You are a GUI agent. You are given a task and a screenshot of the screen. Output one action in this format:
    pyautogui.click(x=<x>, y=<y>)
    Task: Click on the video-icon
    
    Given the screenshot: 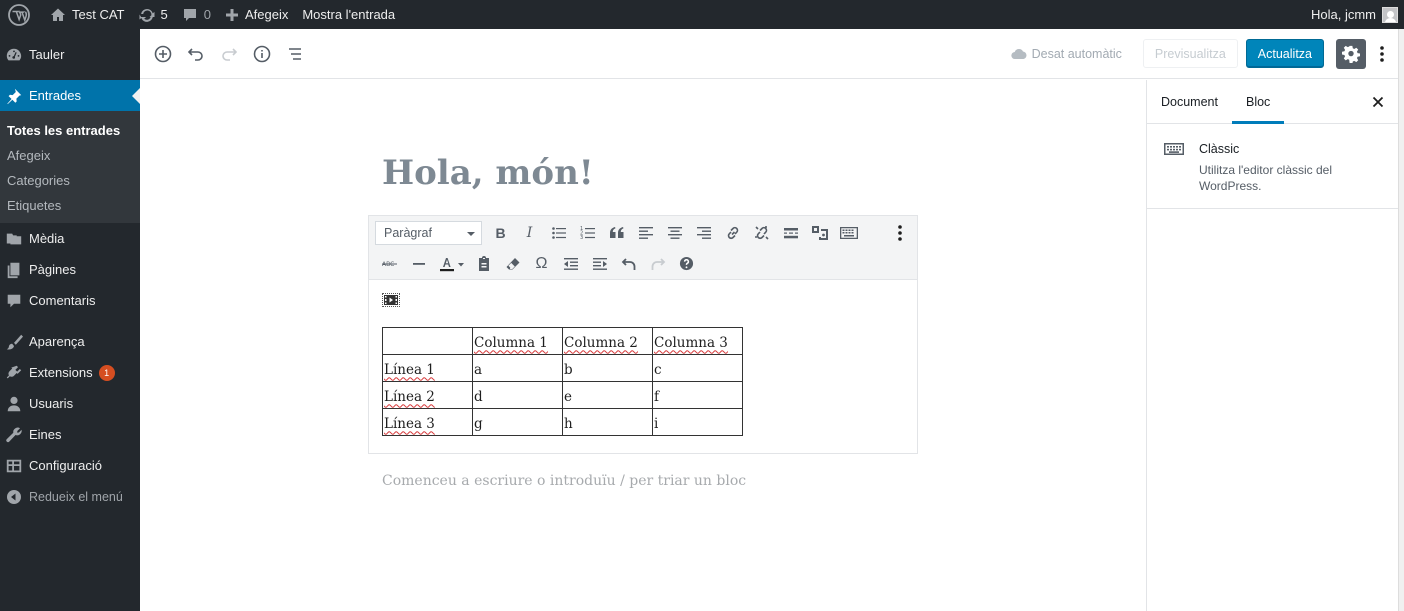 What is the action you would take?
    pyautogui.click(x=391, y=300)
    